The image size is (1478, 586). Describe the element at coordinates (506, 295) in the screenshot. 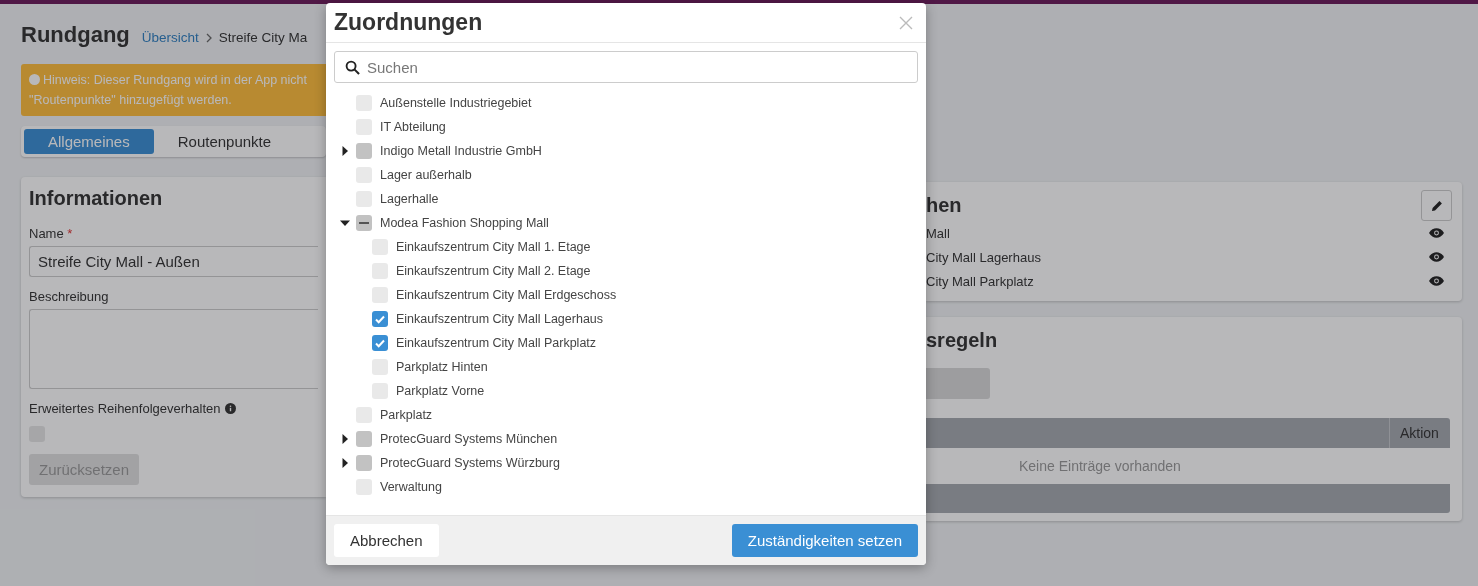

I see `tree-item-label: Einkaufszentrum City Mall Erdgeschoss` at that location.